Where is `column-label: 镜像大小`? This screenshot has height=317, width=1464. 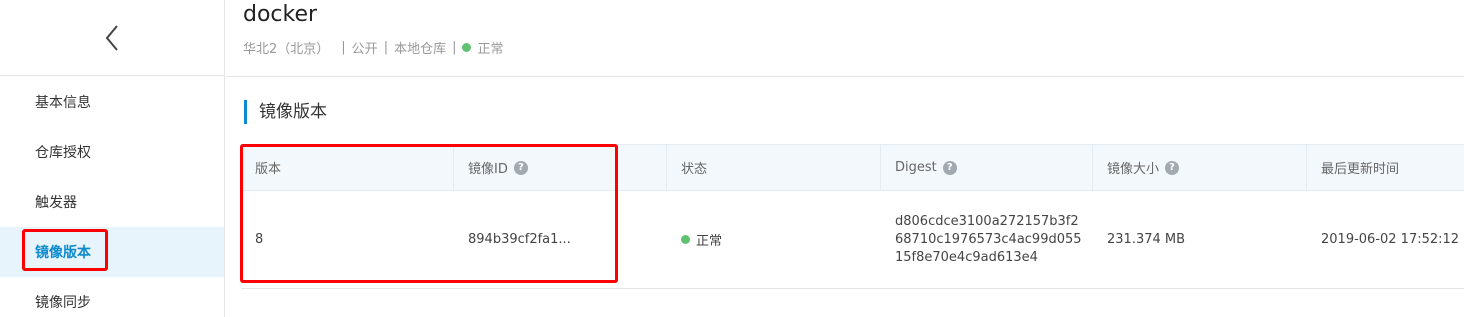
column-label: 镜像大小 is located at coordinates (1133, 169).